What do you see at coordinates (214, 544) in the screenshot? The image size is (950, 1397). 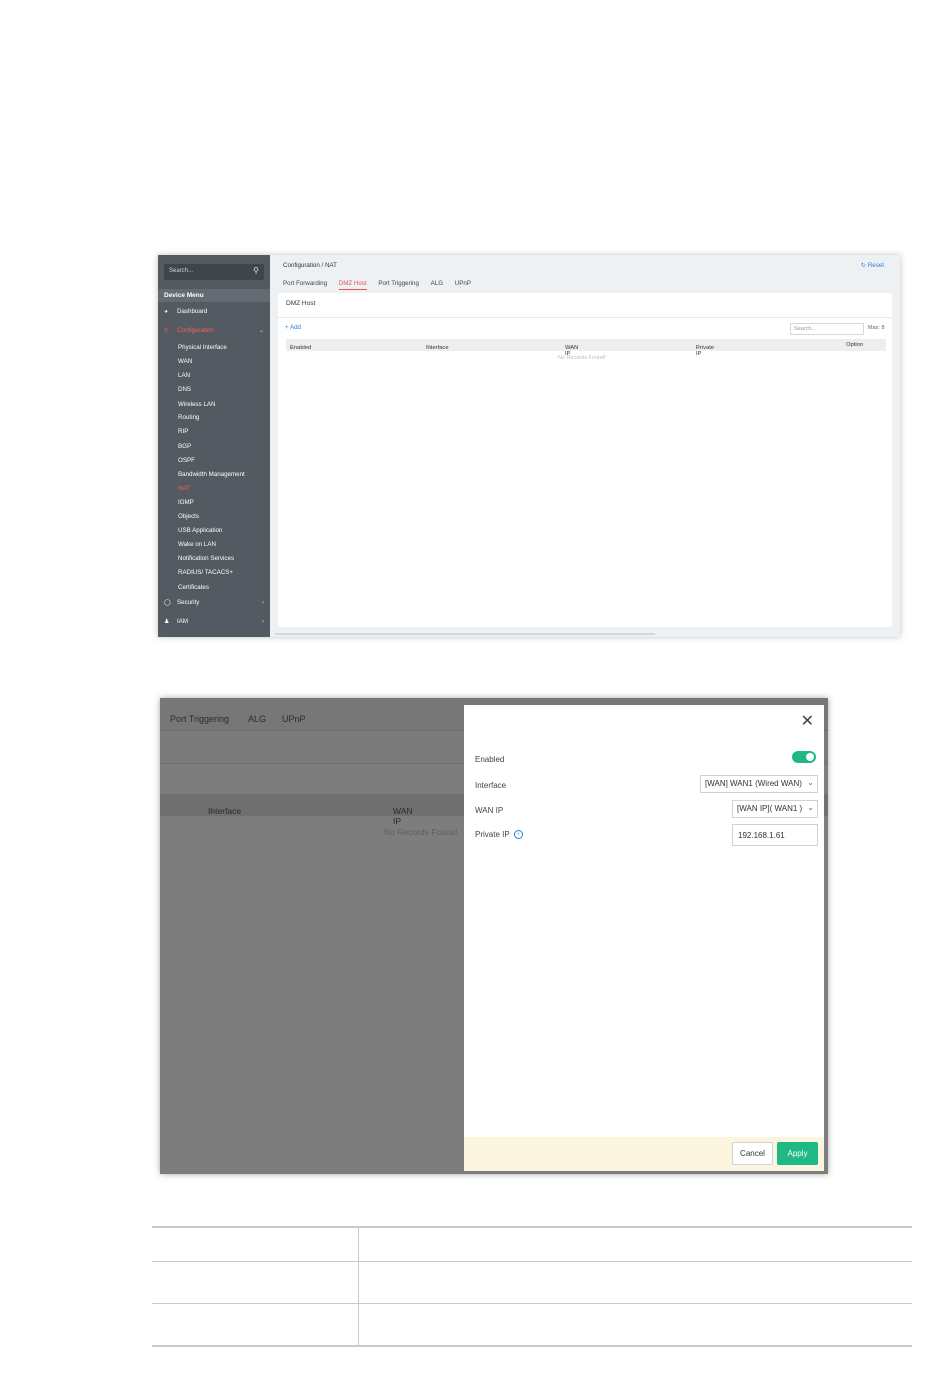 I see `sidebar-item-wake-on-lan: Wake on LAN` at bounding box center [214, 544].